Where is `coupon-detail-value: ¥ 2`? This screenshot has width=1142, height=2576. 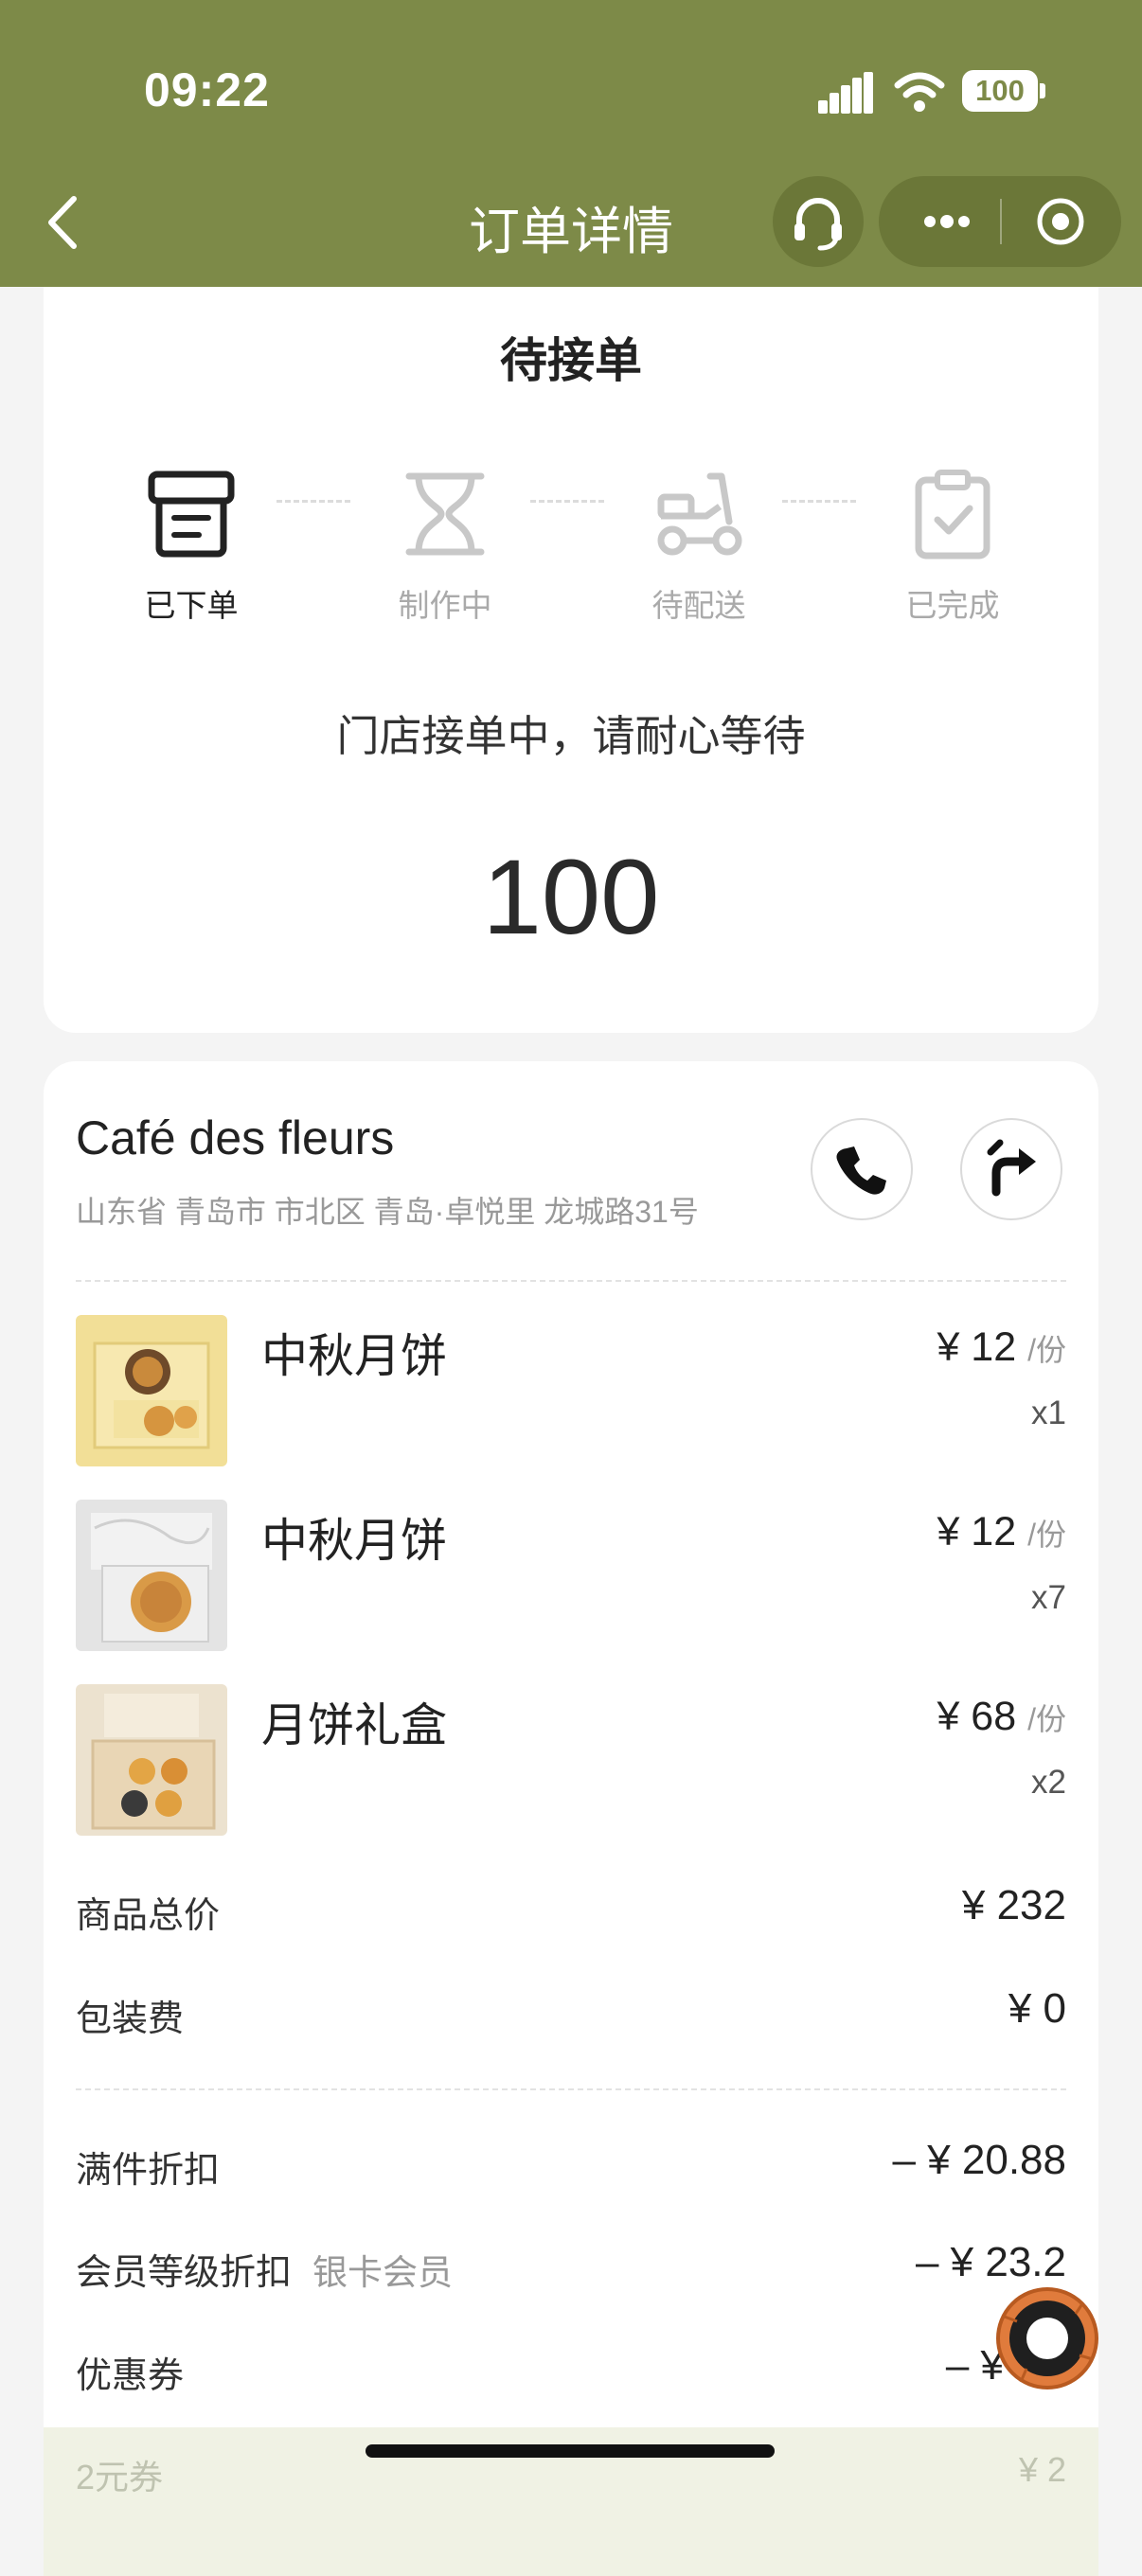
coupon-detail-value: ¥ 2 is located at coordinates (1042, 2470).